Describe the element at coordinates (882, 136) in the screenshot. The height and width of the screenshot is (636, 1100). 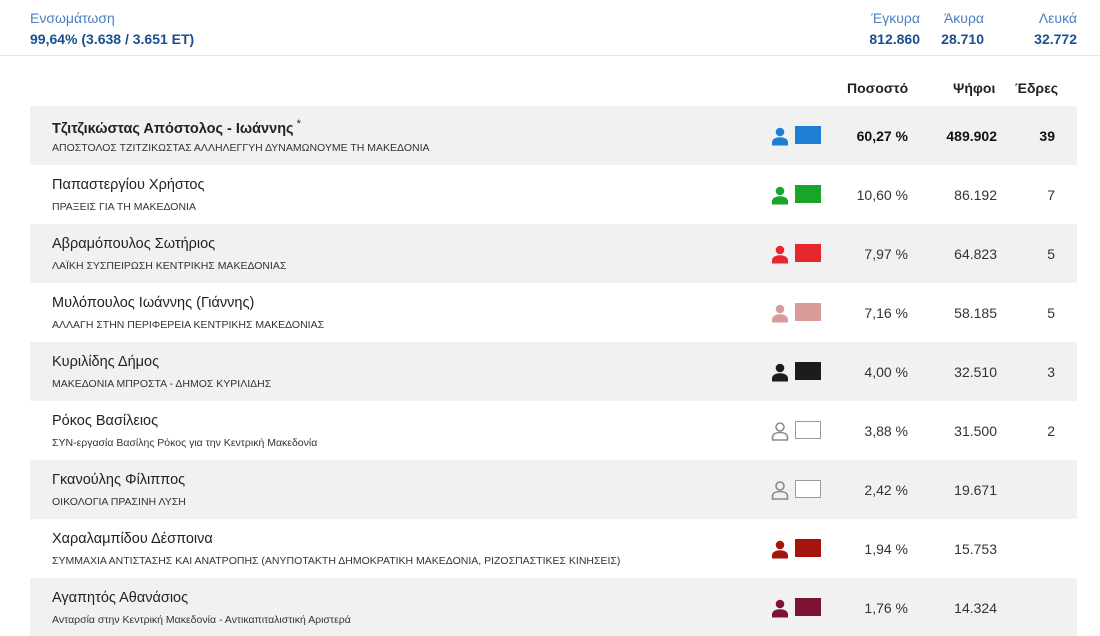
I see `vote-percent: 60,27 %` at that location.